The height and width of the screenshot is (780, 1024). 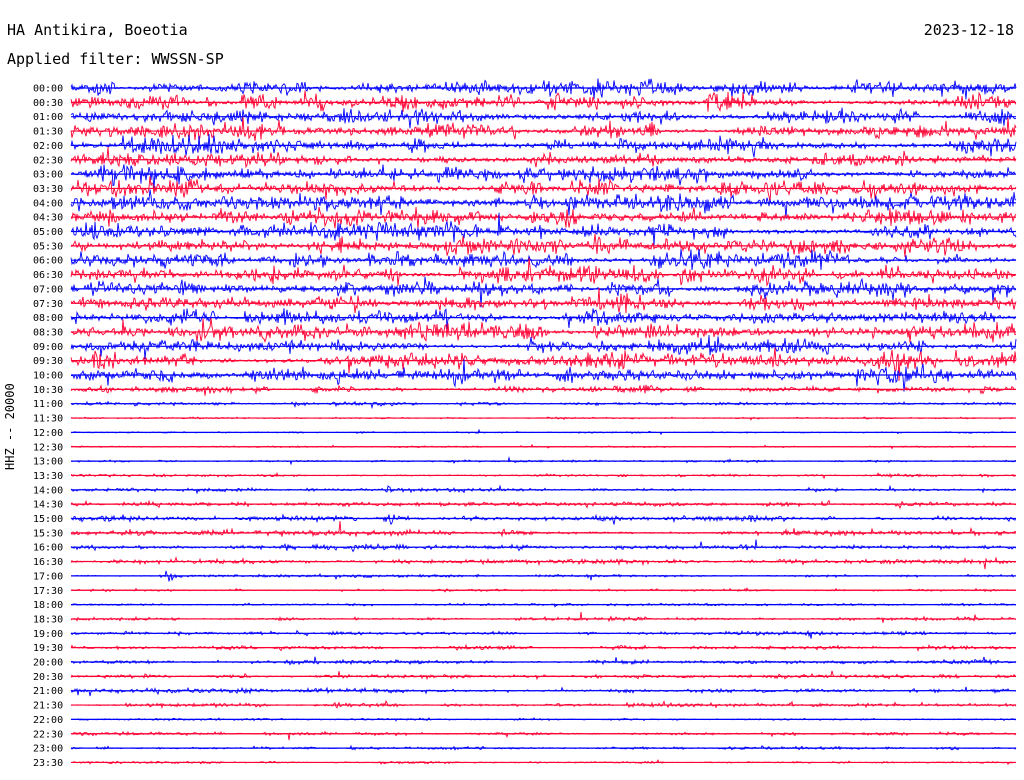 I want to click on time-tick-label: 14:30, so click(x=48, y=505).